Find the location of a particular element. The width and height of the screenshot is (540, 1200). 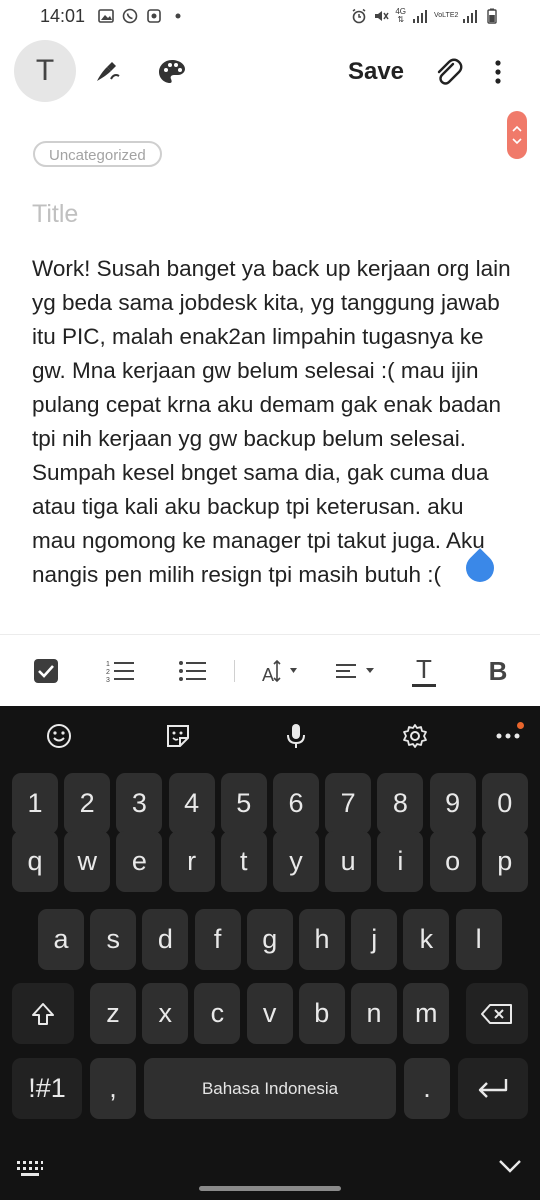

keyboard-switch-button is located at coordinates (30, 1171).